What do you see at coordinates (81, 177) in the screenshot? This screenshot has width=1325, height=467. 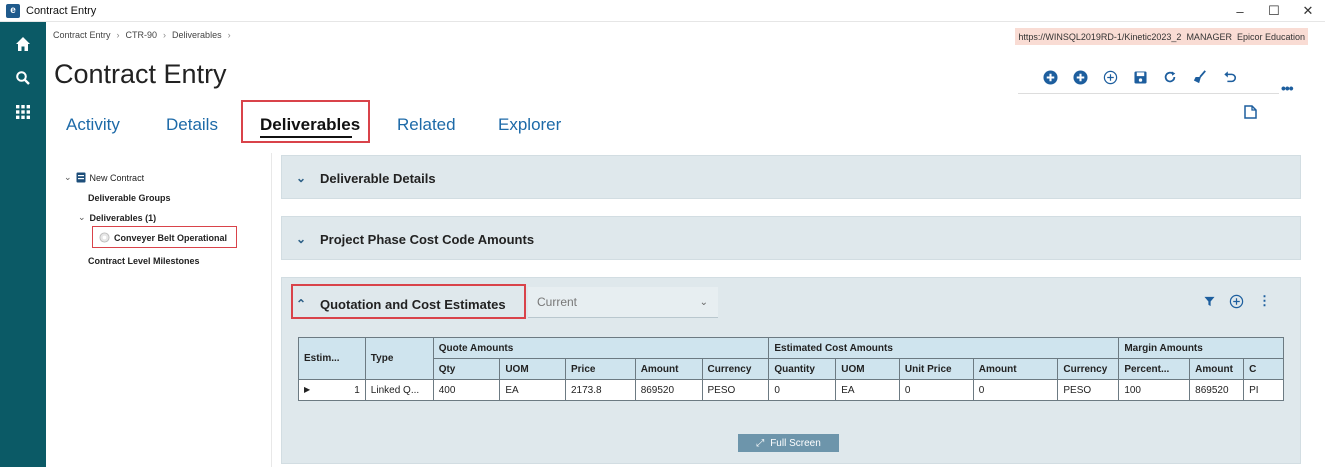 I see `contract-record-icon` at bounding box center [81, 177].